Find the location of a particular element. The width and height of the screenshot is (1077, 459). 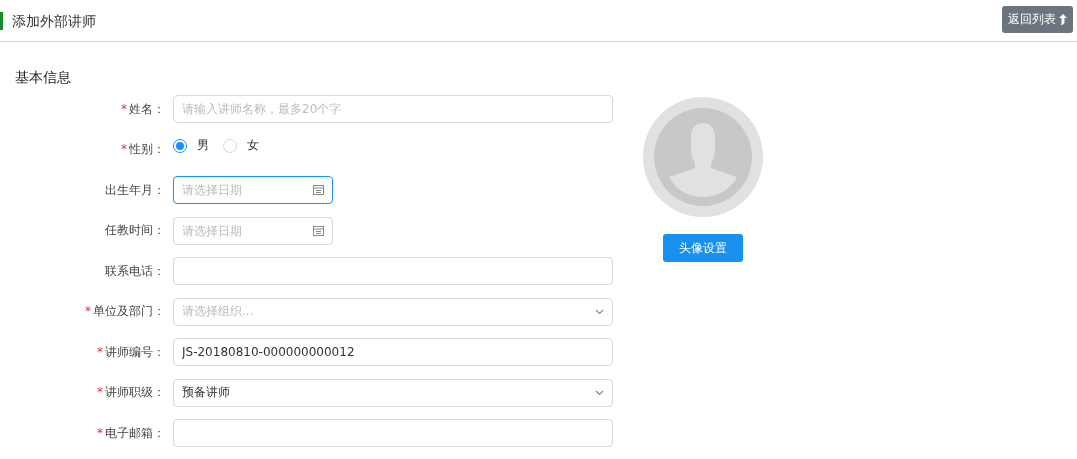

field-label: 出生年月： is located at coordinates (135, 190).